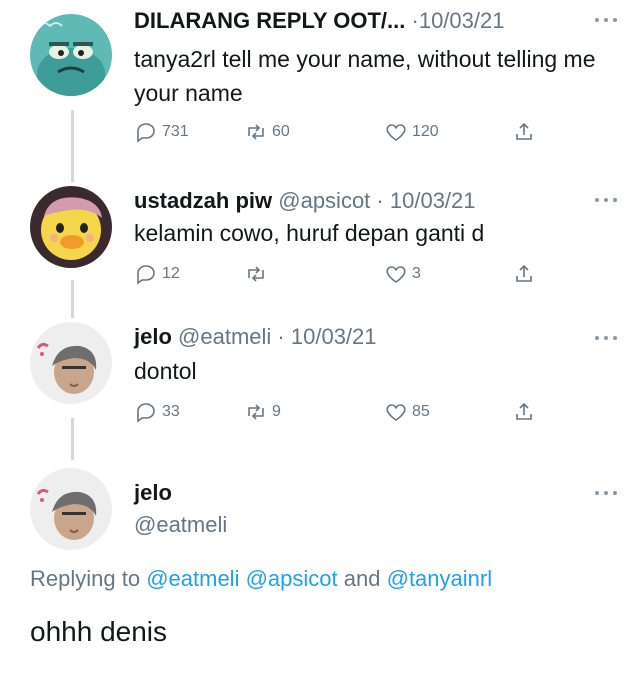 The image size is (635, 680). What do you see at coordinates (344, 134) in the screenshot?
I see `tweet-actions: 731 60 120` at bounding box center [344, 134].